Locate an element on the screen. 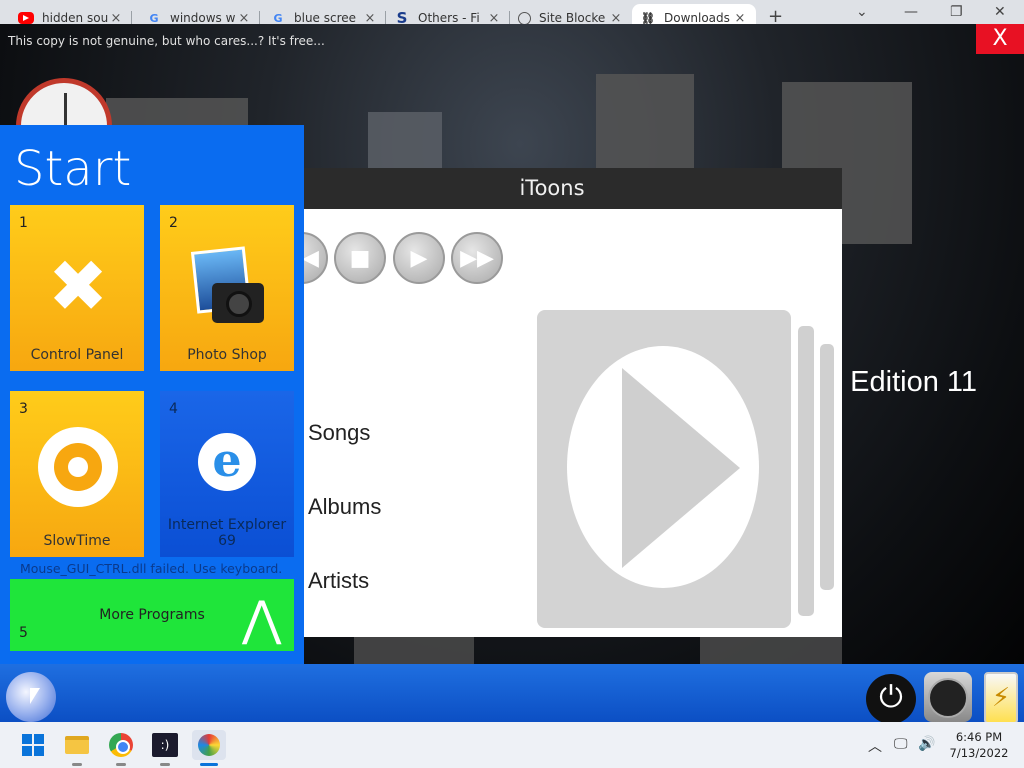 The height and width of the screenshot is (768, 1024). itoons-titlebar: iToons is located at coordinates (552, 189).